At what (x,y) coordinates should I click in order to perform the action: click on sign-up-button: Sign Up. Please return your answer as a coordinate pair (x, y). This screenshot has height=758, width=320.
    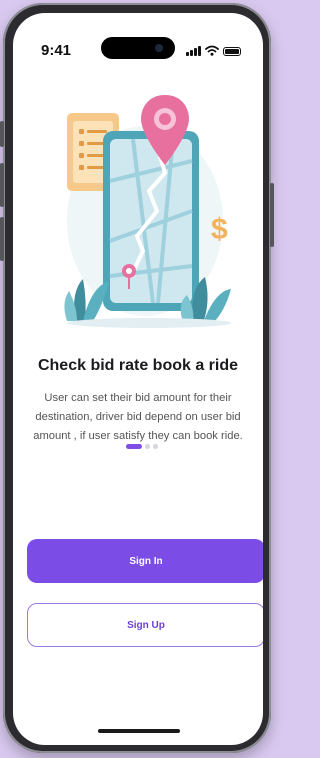
    Looking at the image, I should click on (145, 625).